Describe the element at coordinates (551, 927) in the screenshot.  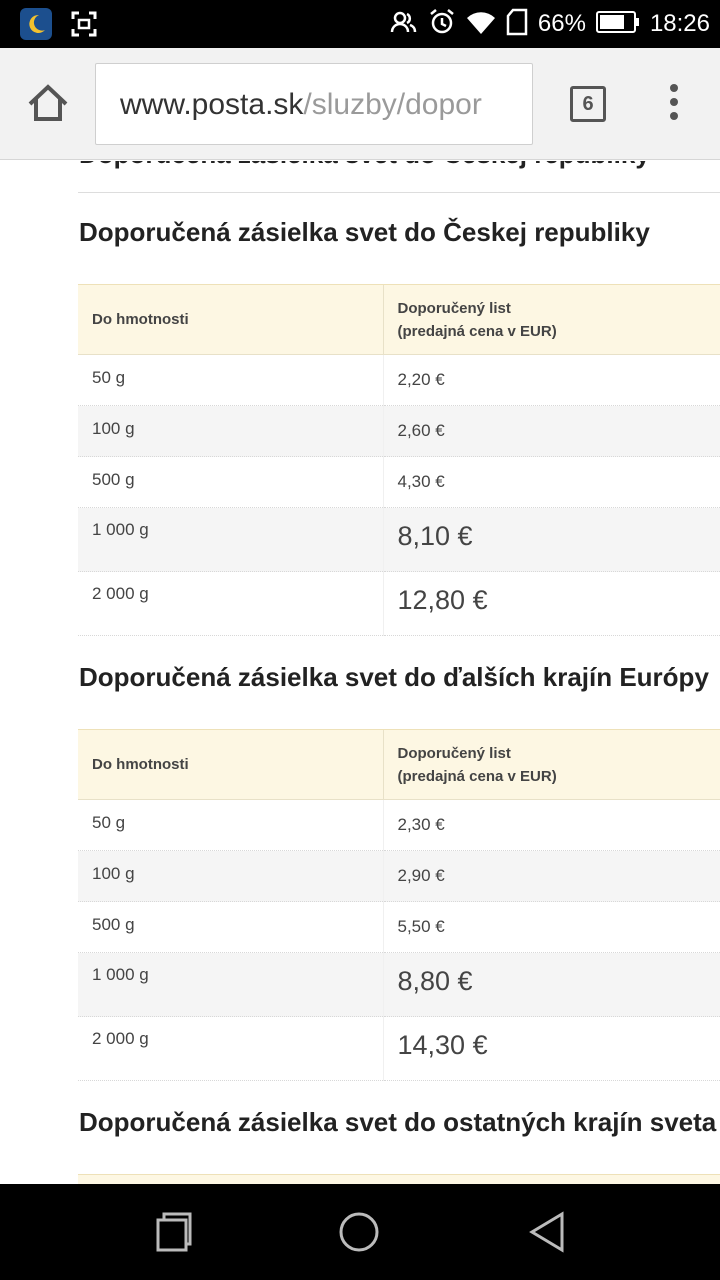
I see `price-cell: 5,50 €` at that location.